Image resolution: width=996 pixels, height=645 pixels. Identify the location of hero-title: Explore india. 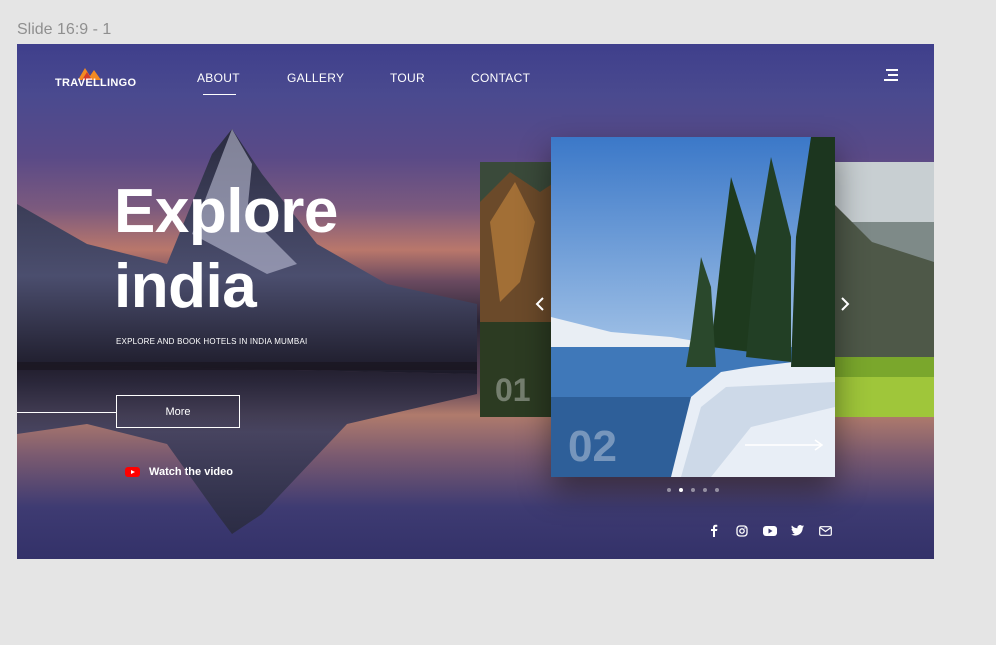
(226, 249).